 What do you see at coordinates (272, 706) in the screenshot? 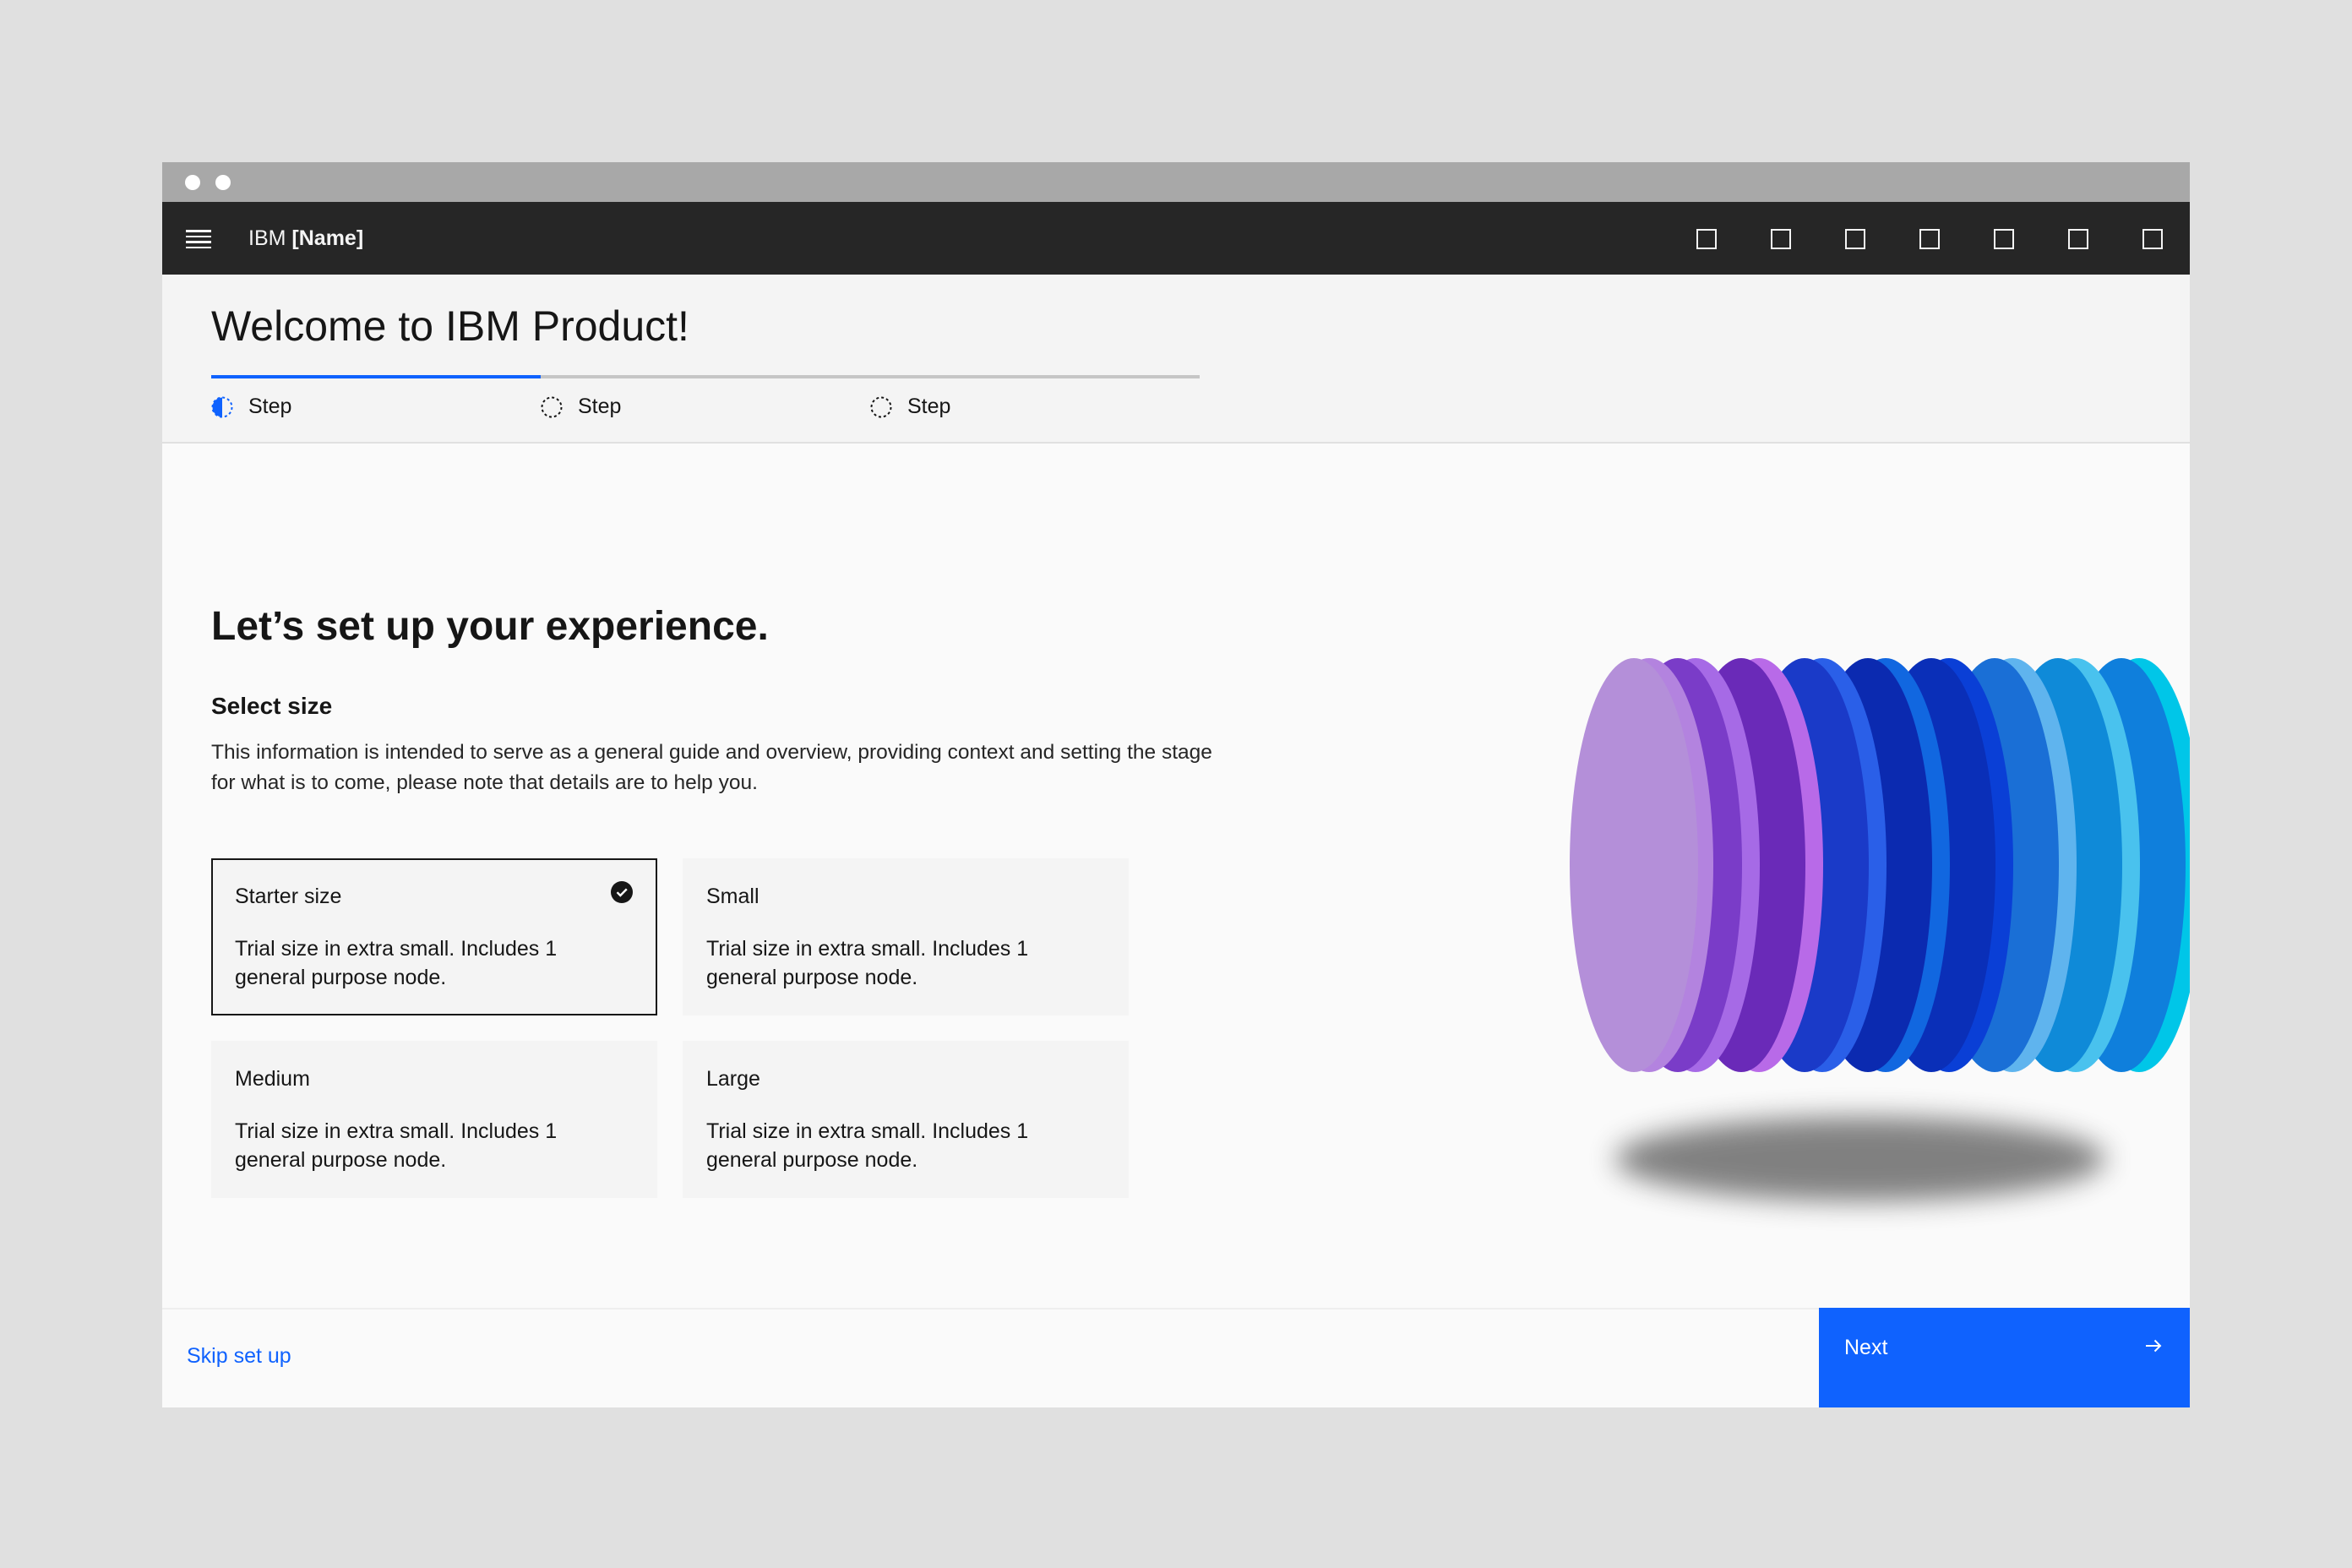
I see `select-size-heading: Select size` at bounding box center [272, 706].